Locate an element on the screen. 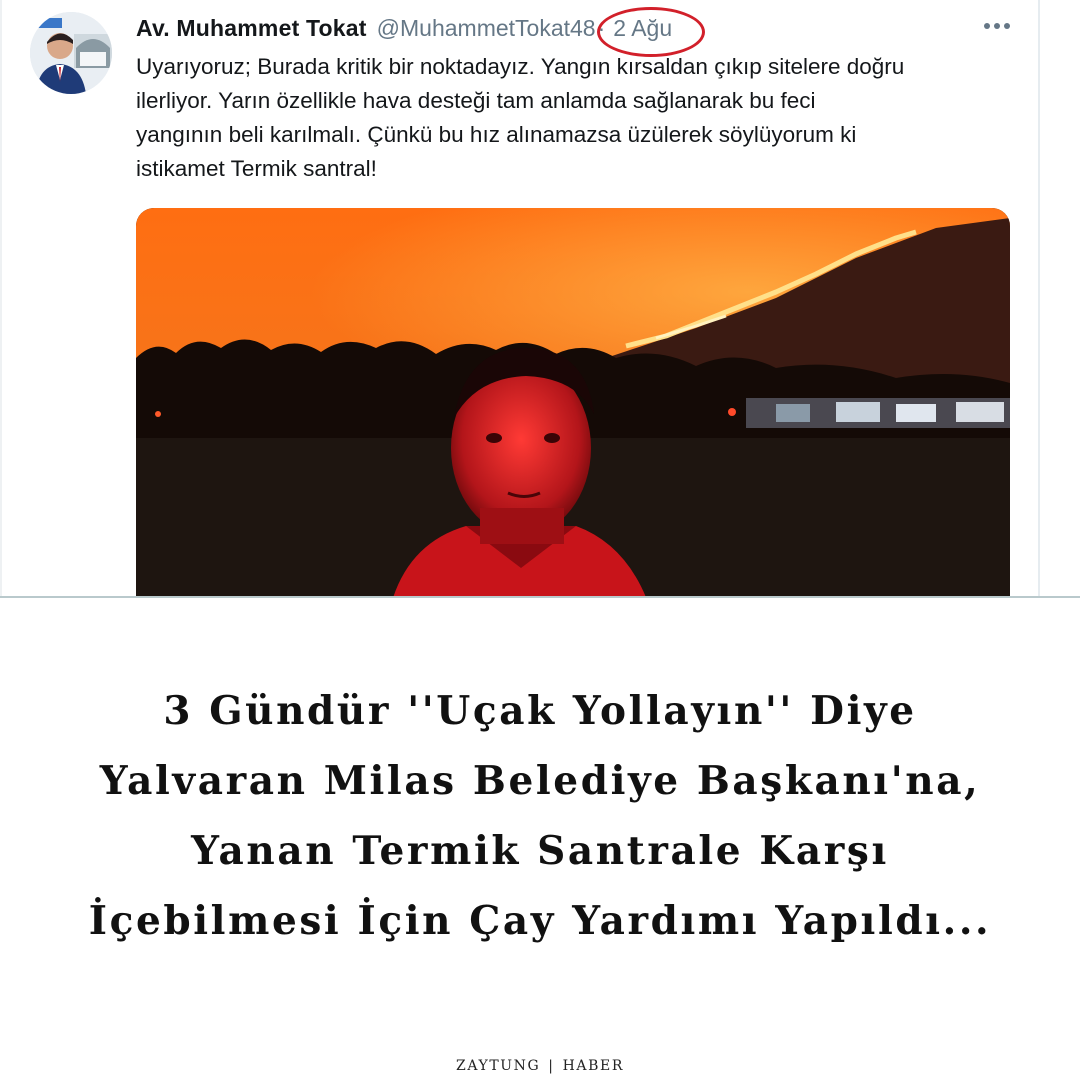 Image resolution: width=1080 pixels, height=1080 pixels. more-horizontal-icon is located at coordinates (997, 26).